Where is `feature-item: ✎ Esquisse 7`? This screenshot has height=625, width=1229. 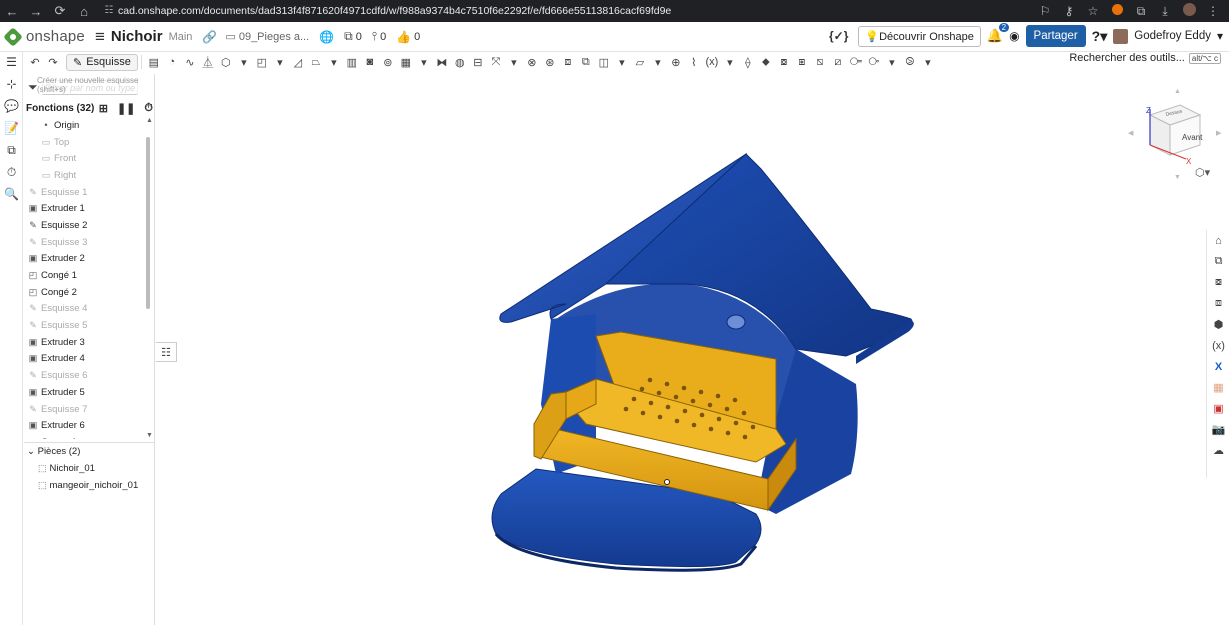
feature-item: ✎ Esquisse 7 is located at coordinates (85, 409).